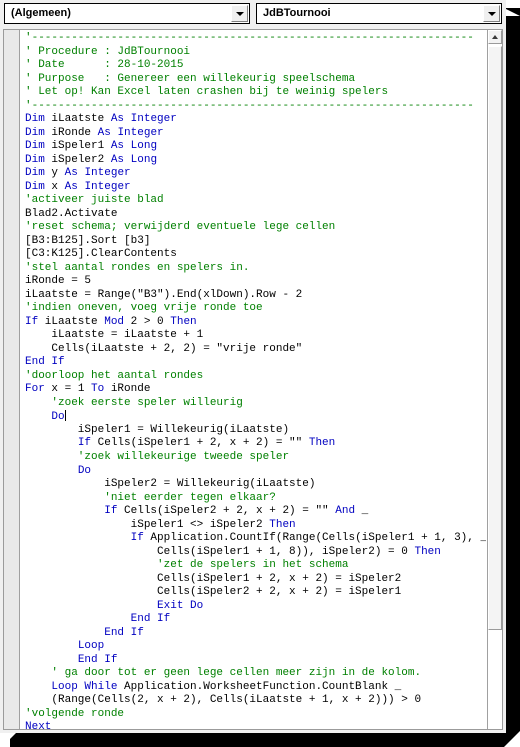 The image size is (520, 747). Describe the element at coordinates (200, 443) in the screenshot. I see `code-token: Cells(iSpeler1 + 2, x + 2) = ""` at that location.